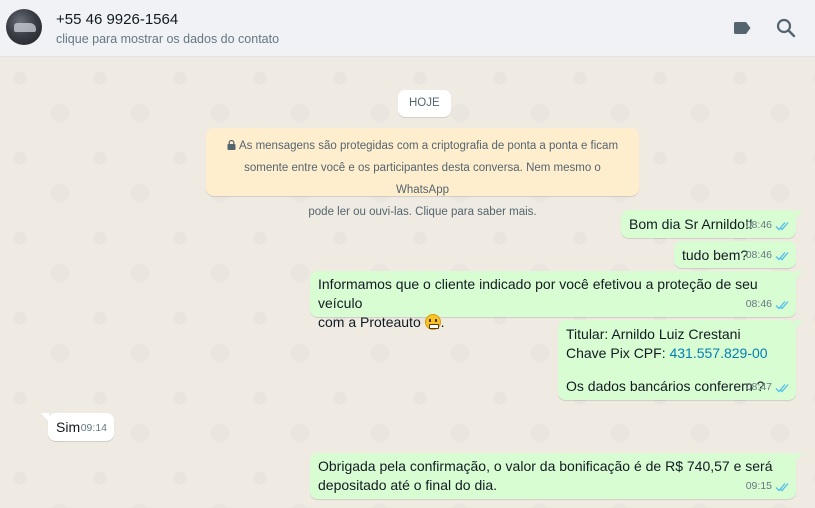  Describe the element at coordinates (742, 28) in the screenshot. I see `label-icon` at that location.